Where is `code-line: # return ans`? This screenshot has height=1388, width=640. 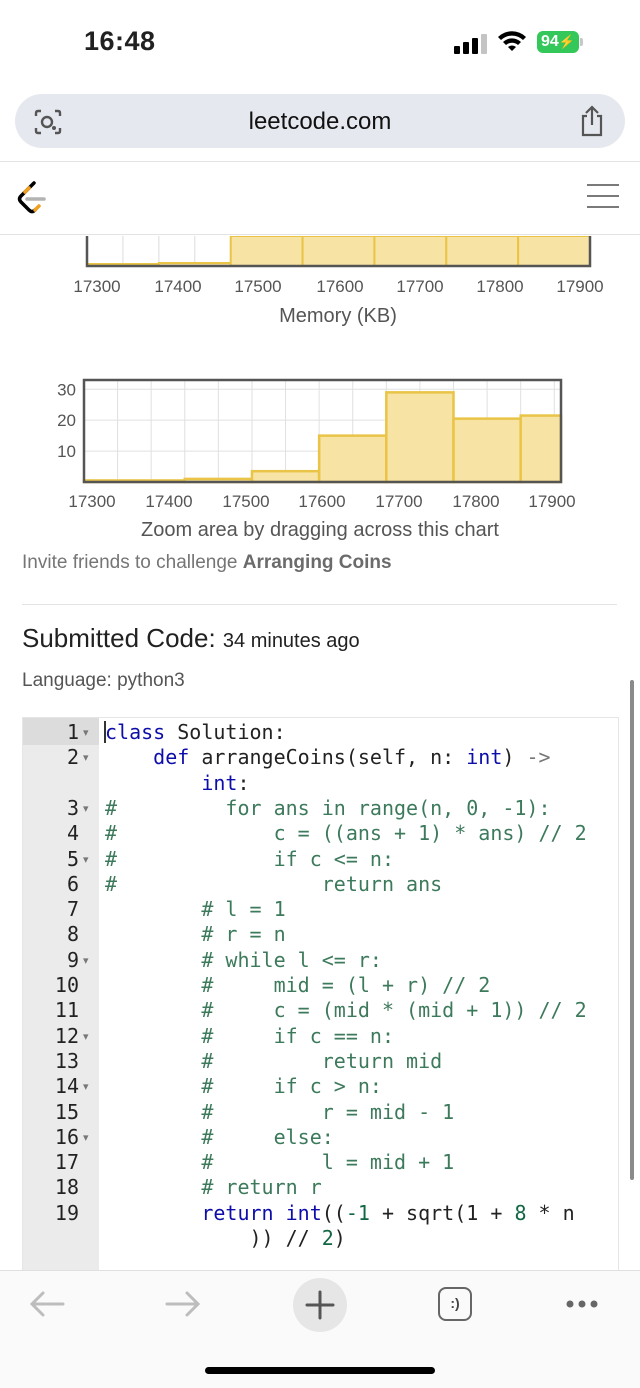 code-line: # return ans is located at coordinates (273, 884).